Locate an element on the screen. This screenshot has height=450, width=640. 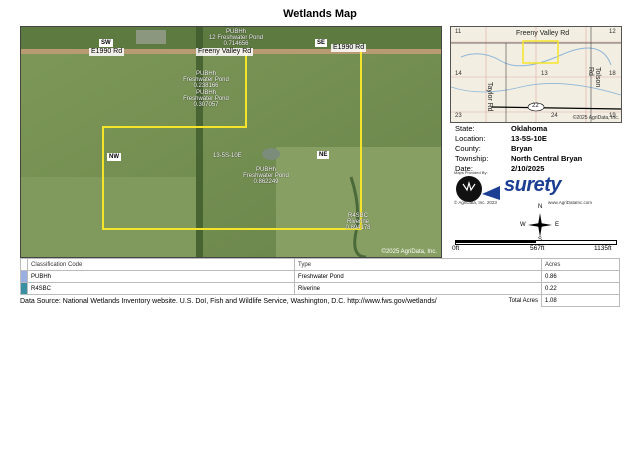
scale-bar: 0ft 567ft 1135ft is located at coordinates (537, 248).